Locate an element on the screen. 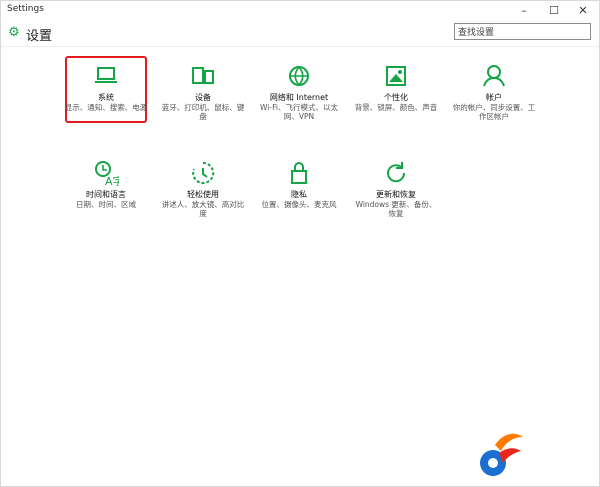  tile-description: Wi-Fi、飞行模式、以太网、VPN is located at coordinates (299, 112).